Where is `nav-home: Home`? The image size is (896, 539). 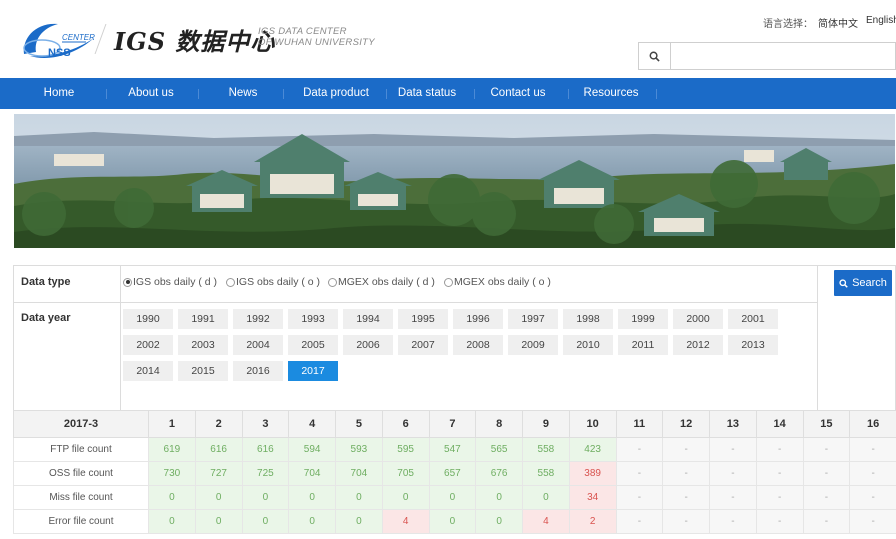 nav-home: Home is located at coordinates (59, 93).